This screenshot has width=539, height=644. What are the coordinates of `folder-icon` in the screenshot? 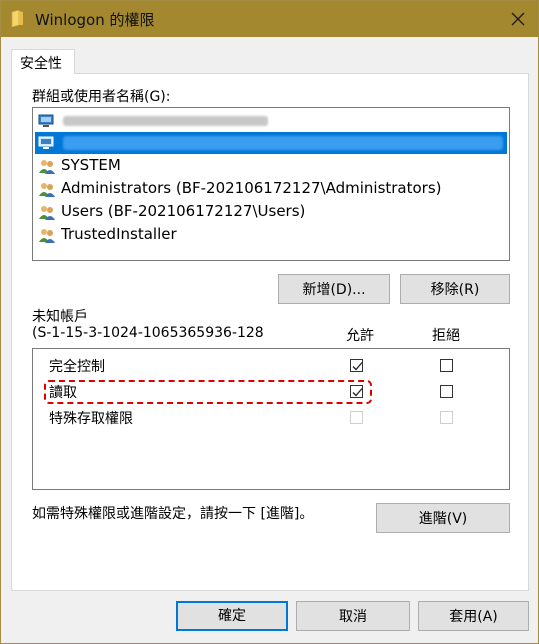 It's located at (17, 18).